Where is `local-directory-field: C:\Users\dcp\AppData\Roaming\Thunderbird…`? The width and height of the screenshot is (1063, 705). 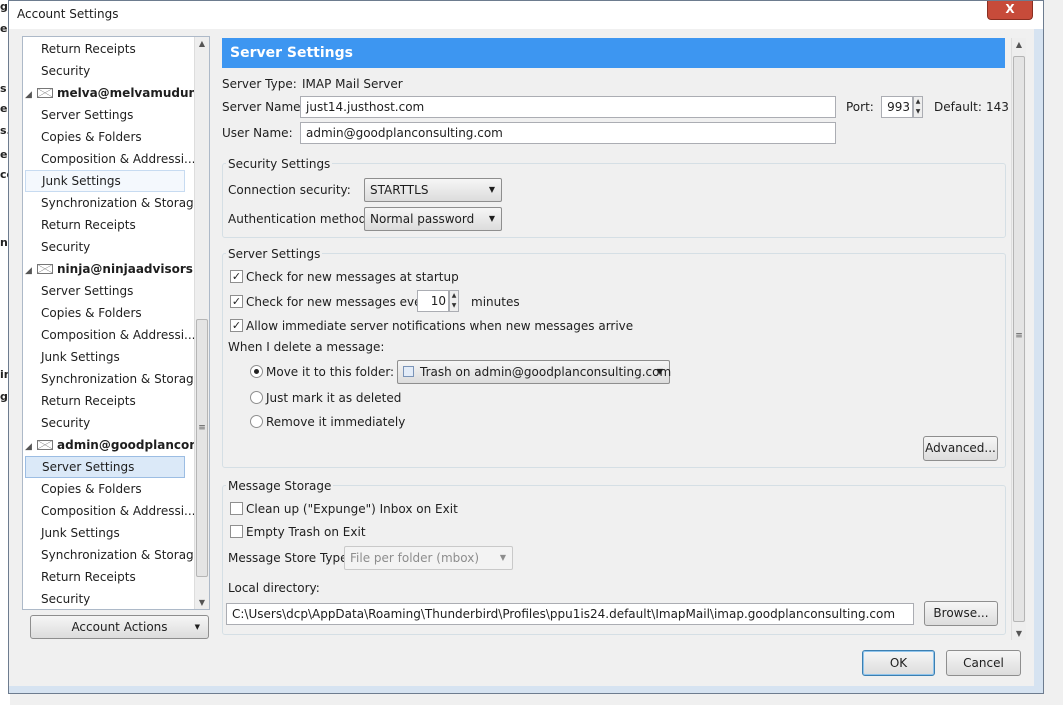 local-directory-field: C:\Users\dcp\AppData\Roaming\Thunderbird… is located at coordinates (570, 614).